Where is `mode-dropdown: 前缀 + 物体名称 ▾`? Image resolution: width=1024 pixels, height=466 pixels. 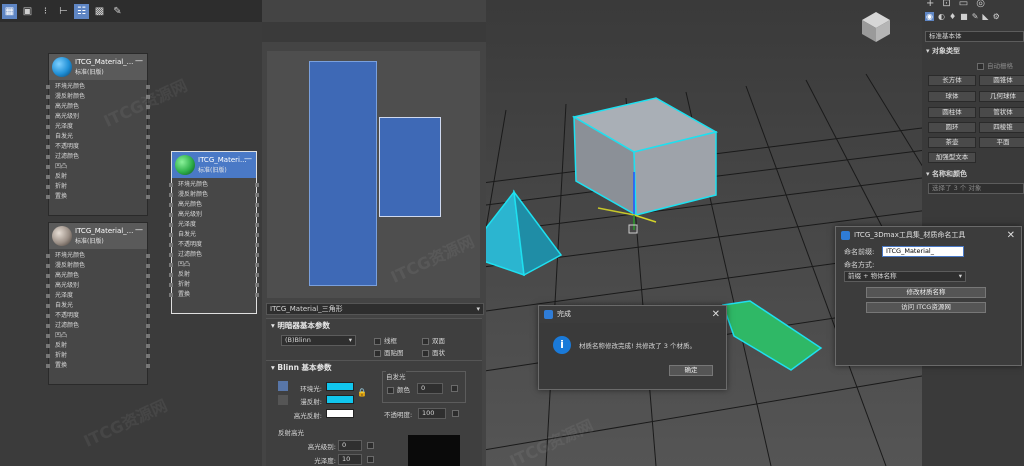 mode-dropdown: 前缀 + 物体名称 ▾ is located at coordinates (905, 276).